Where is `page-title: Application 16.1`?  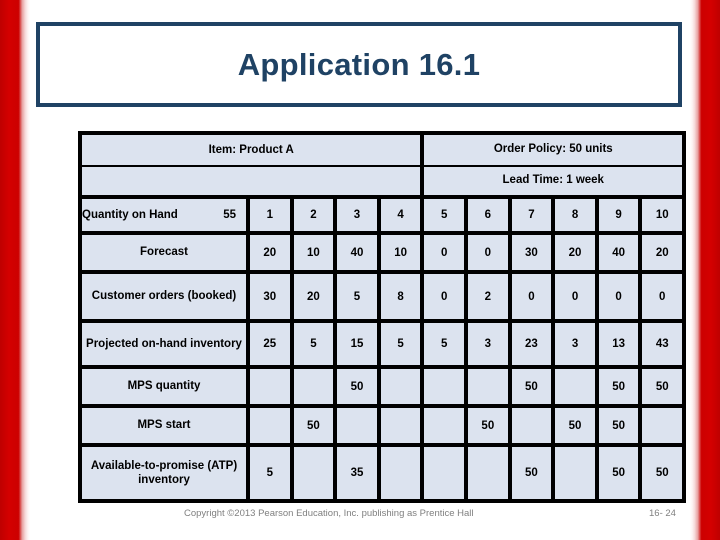 page-title: Application 16.1 is located at coordinates (359, 64).